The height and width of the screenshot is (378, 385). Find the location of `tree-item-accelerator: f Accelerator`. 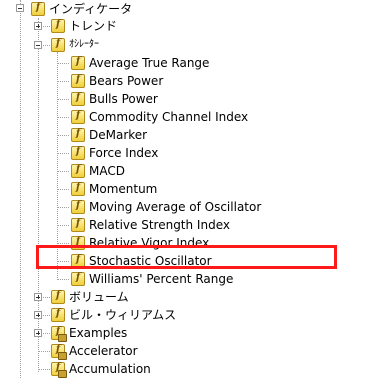

tree-item-accelerator: f Accelerator is located at coordinates (94, 351).